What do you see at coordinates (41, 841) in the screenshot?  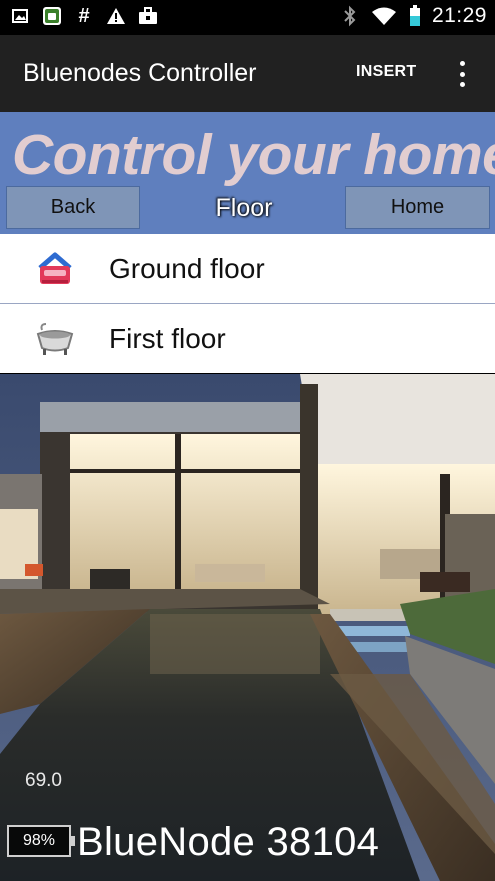 I see `battery-level-badge: 98%` at bounding box center [41, 841].